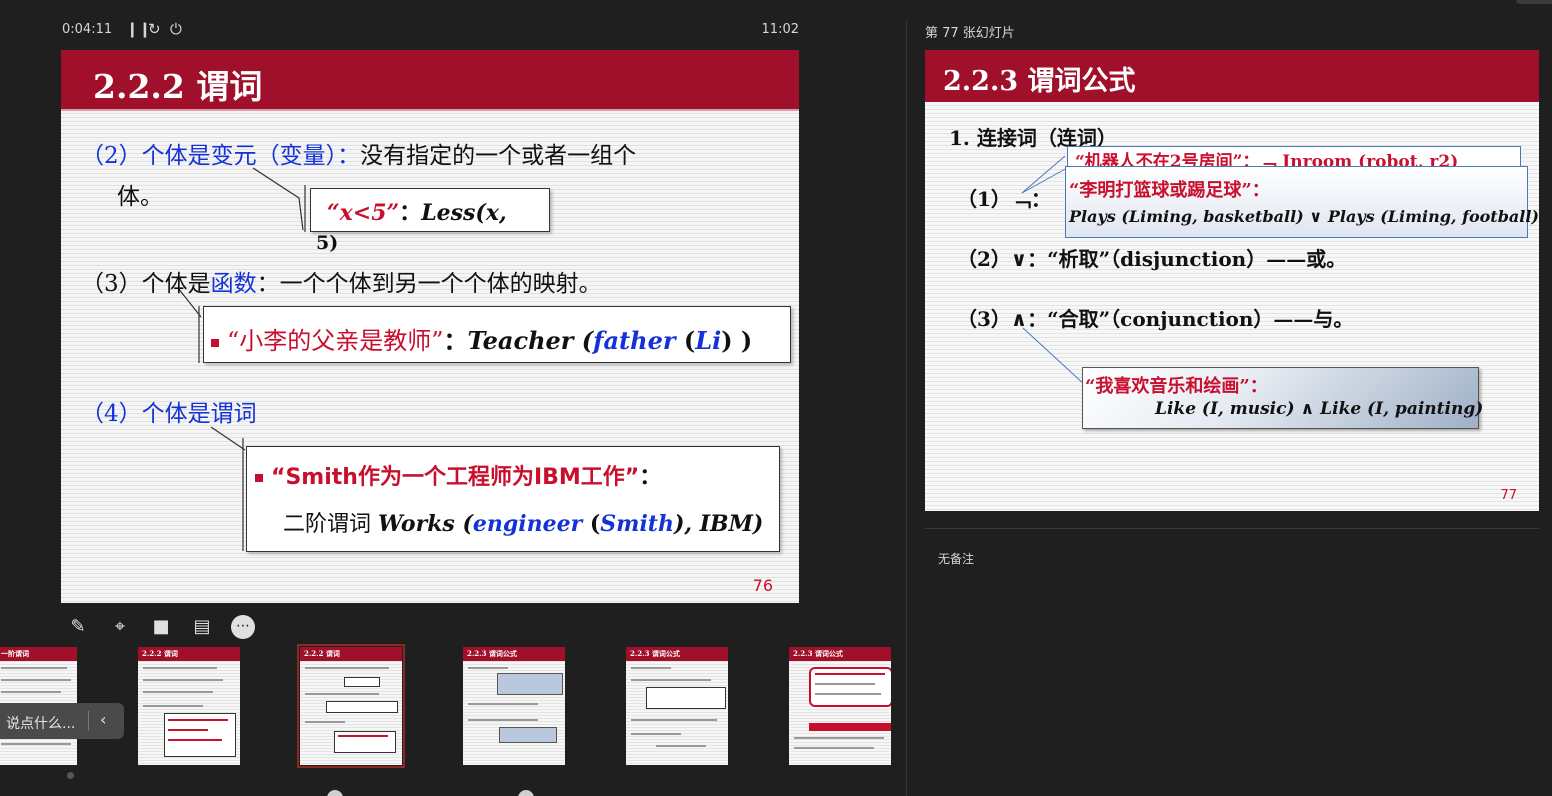 The image size is (1552, 796). I want to click on item-4-keyword: 谓词, so click(233, 414).